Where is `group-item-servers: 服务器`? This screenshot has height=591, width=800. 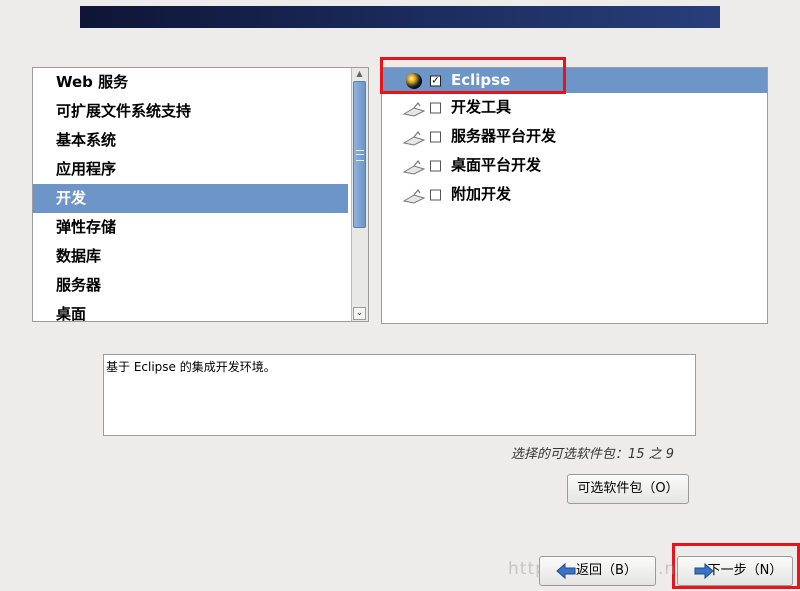
group-item-servers: 服务器 is located at coordinates (190, 285).